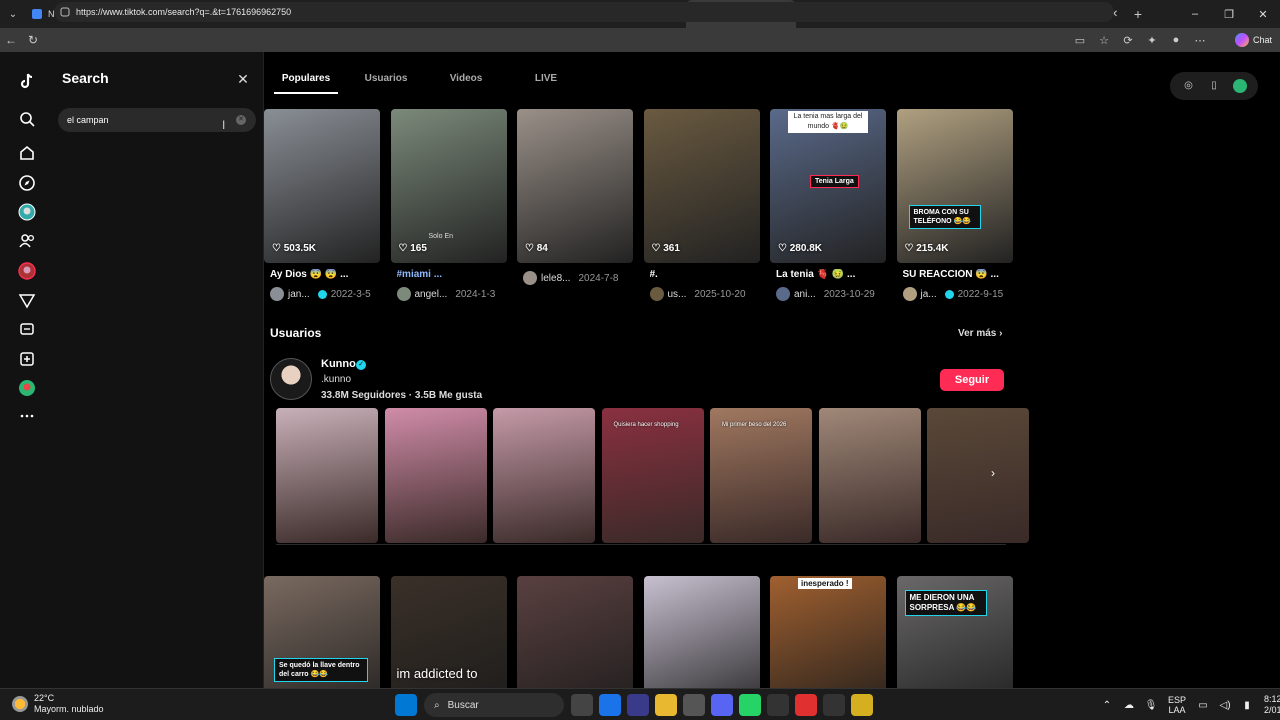 The image size is (1280, 720). What do you see at coordinates (11, 40) in the screenshot?
I see `back-icon: ←` at bounding box center [11, 40].